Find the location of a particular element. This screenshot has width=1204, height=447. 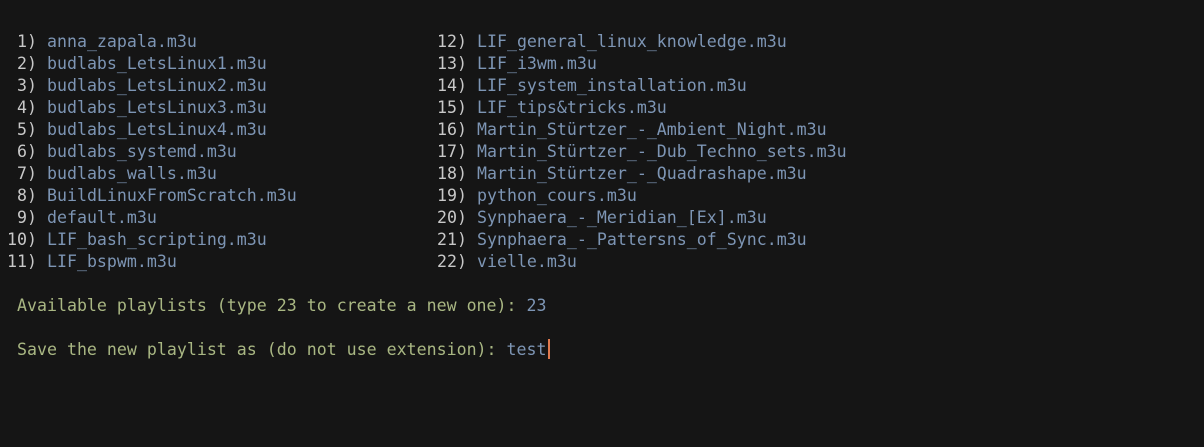

list-item: 12) LIF_general_linux_knowledge.m3u is located at coordinates (642, 42).